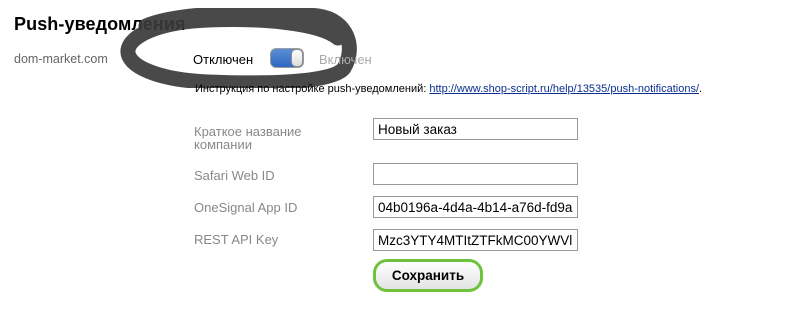 The height and width of the screenshot is (311, 794). Describe the element at coordinates (100, 24) in the screenshot. I see `page-title: Push-уведомления` at that location.